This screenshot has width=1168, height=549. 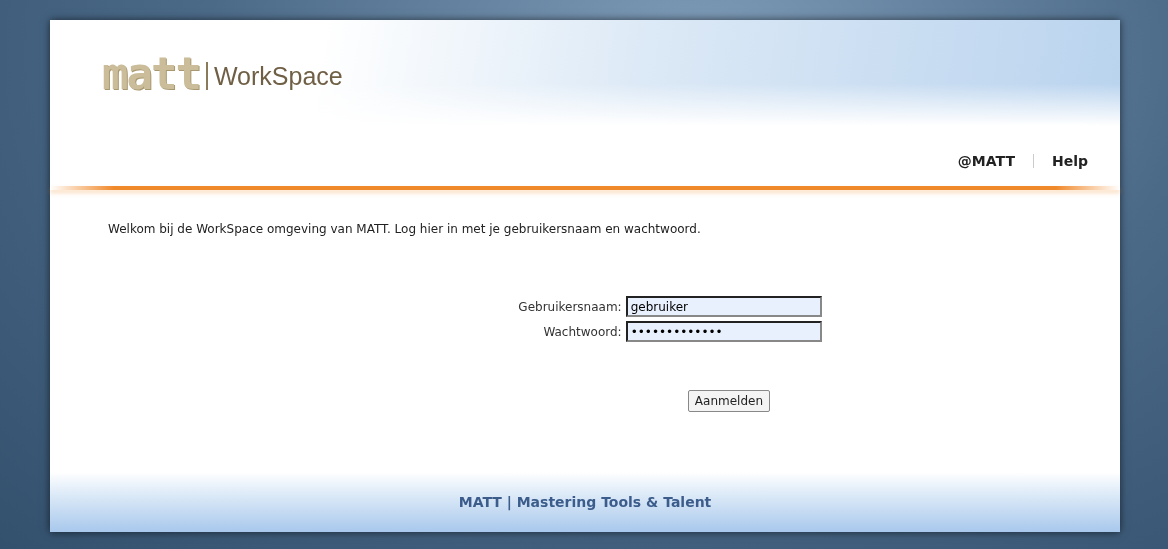 I want to click on input-field: •••••••••••••, so click(x=723, y=331).